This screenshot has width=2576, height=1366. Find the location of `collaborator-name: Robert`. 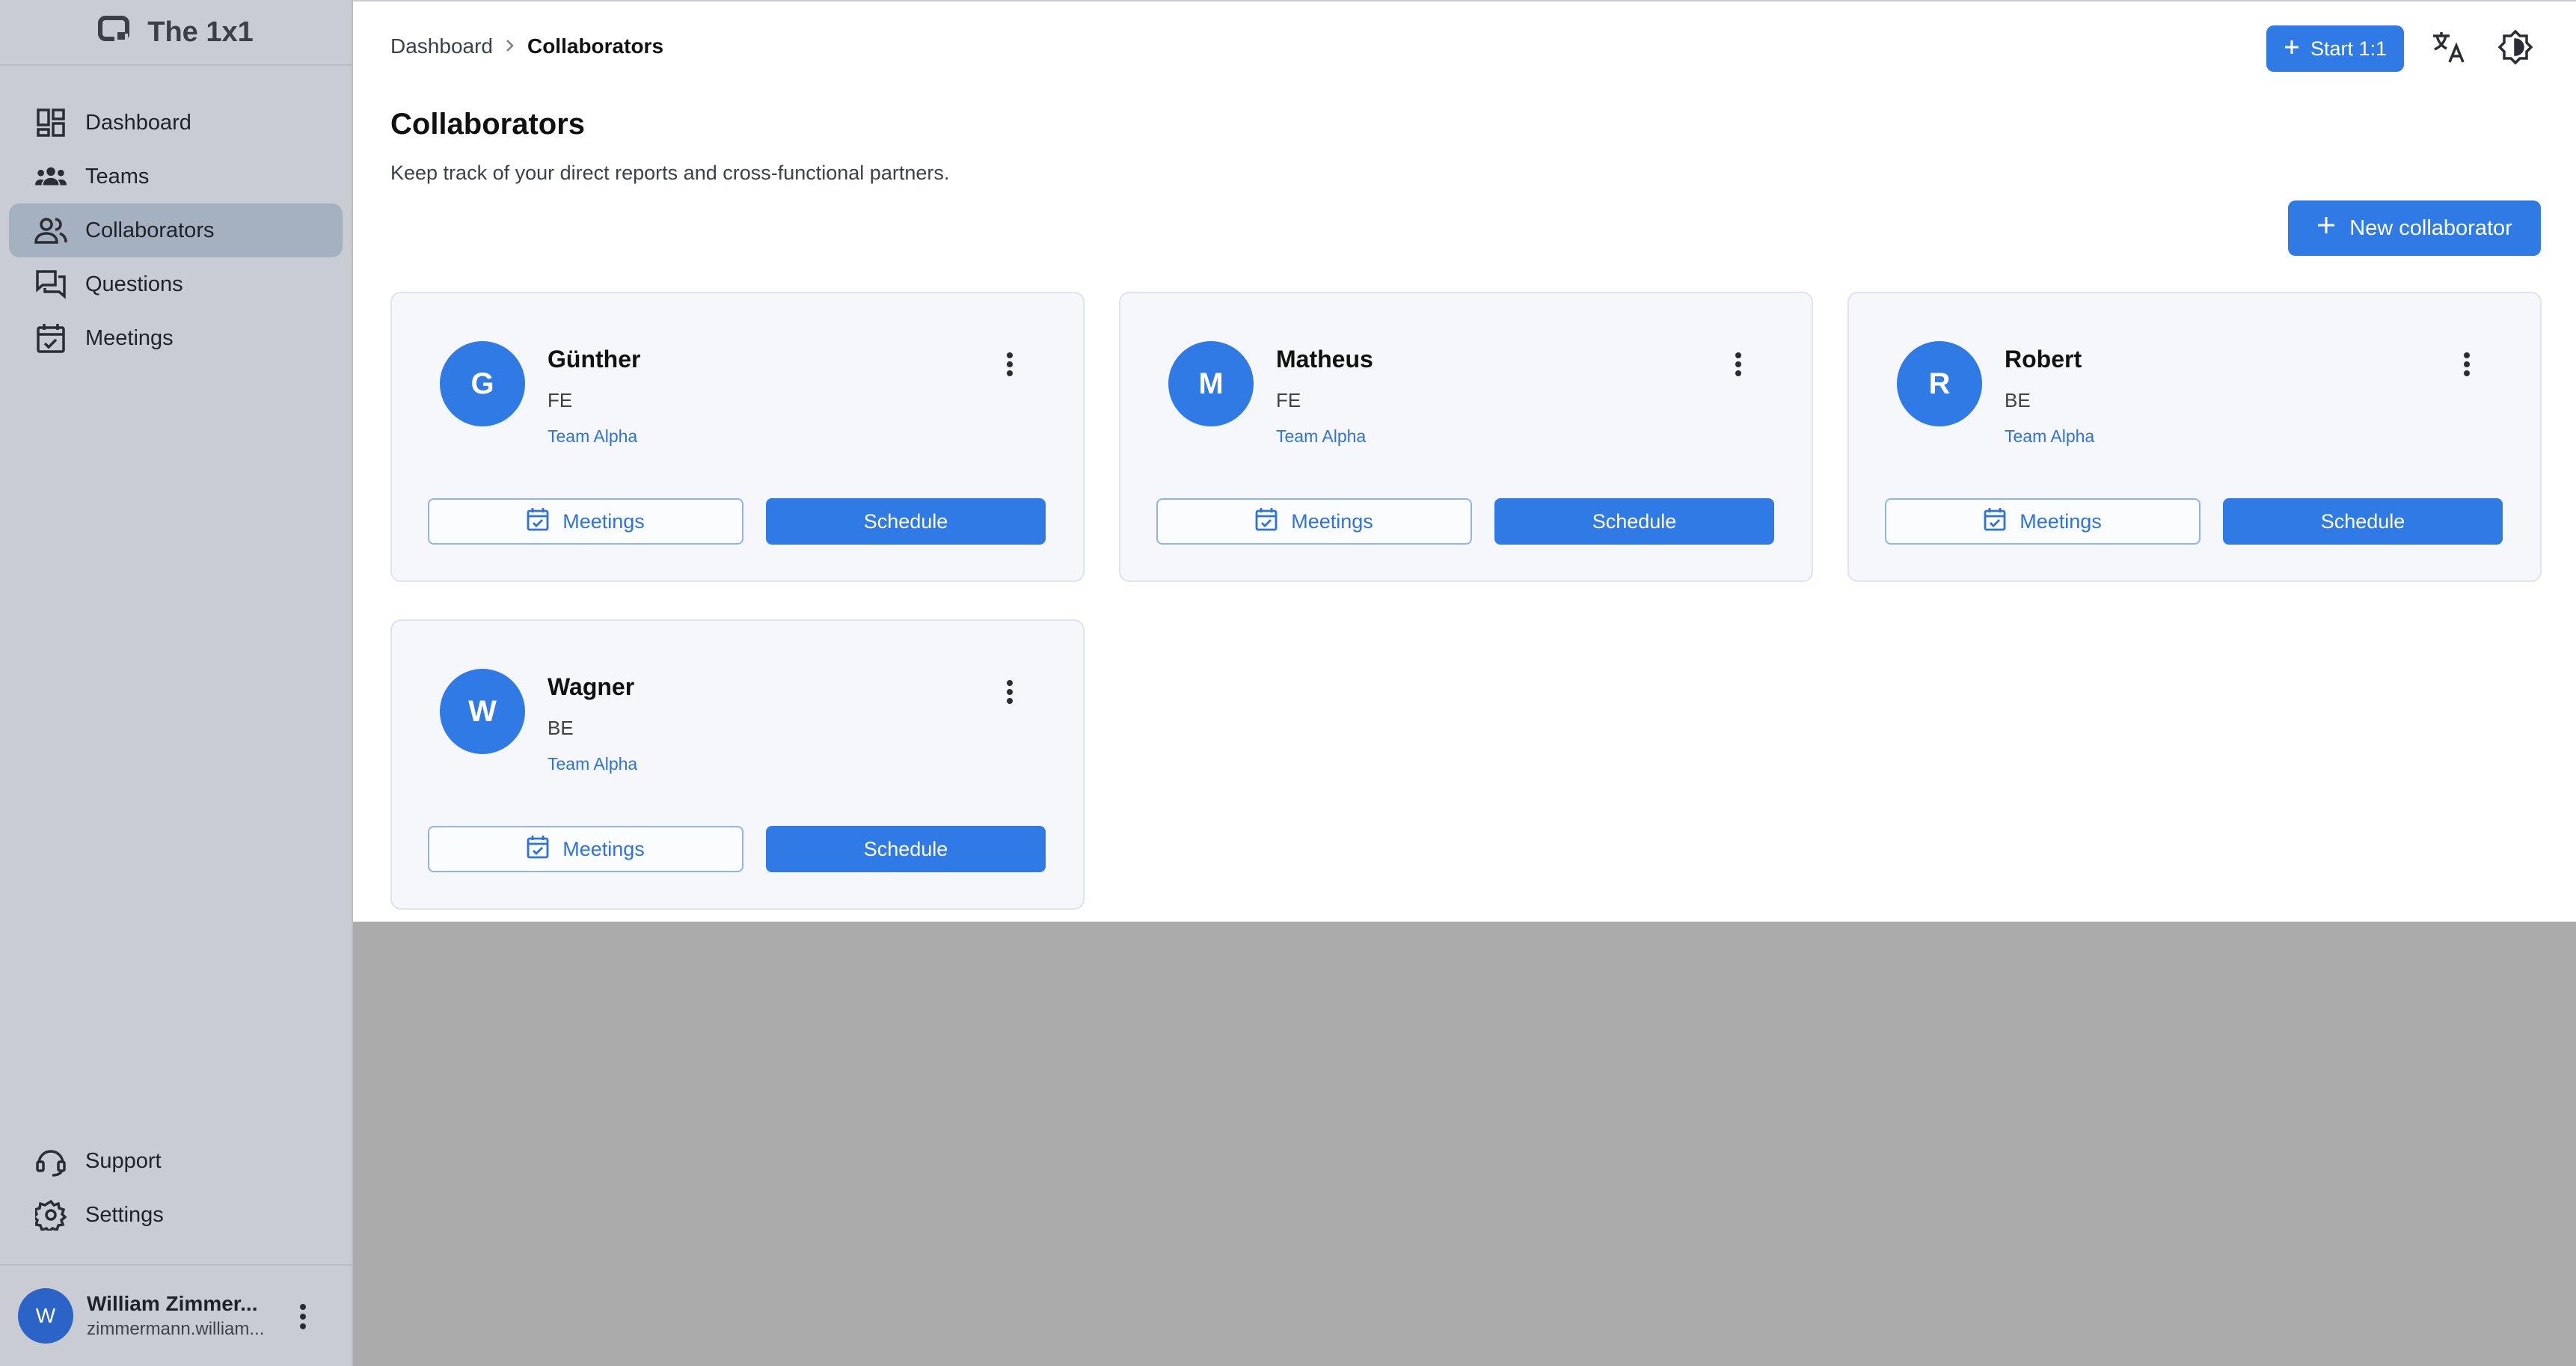

collaborator-name: Robert is located at coordinates (2043, 359).